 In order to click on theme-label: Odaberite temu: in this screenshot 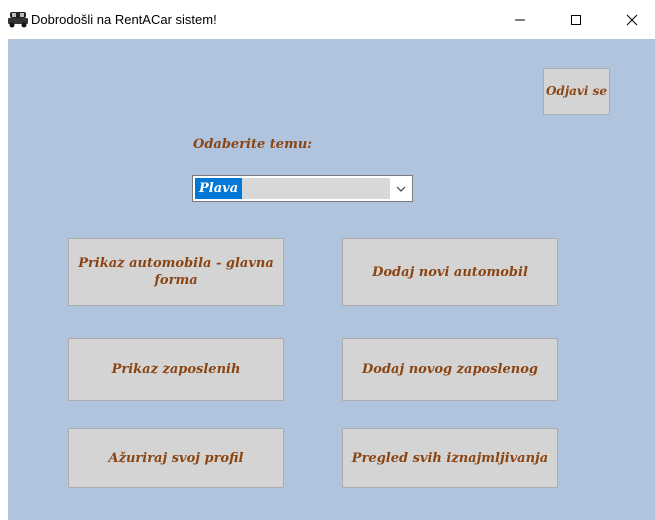, I will do `click(253, 144)`.